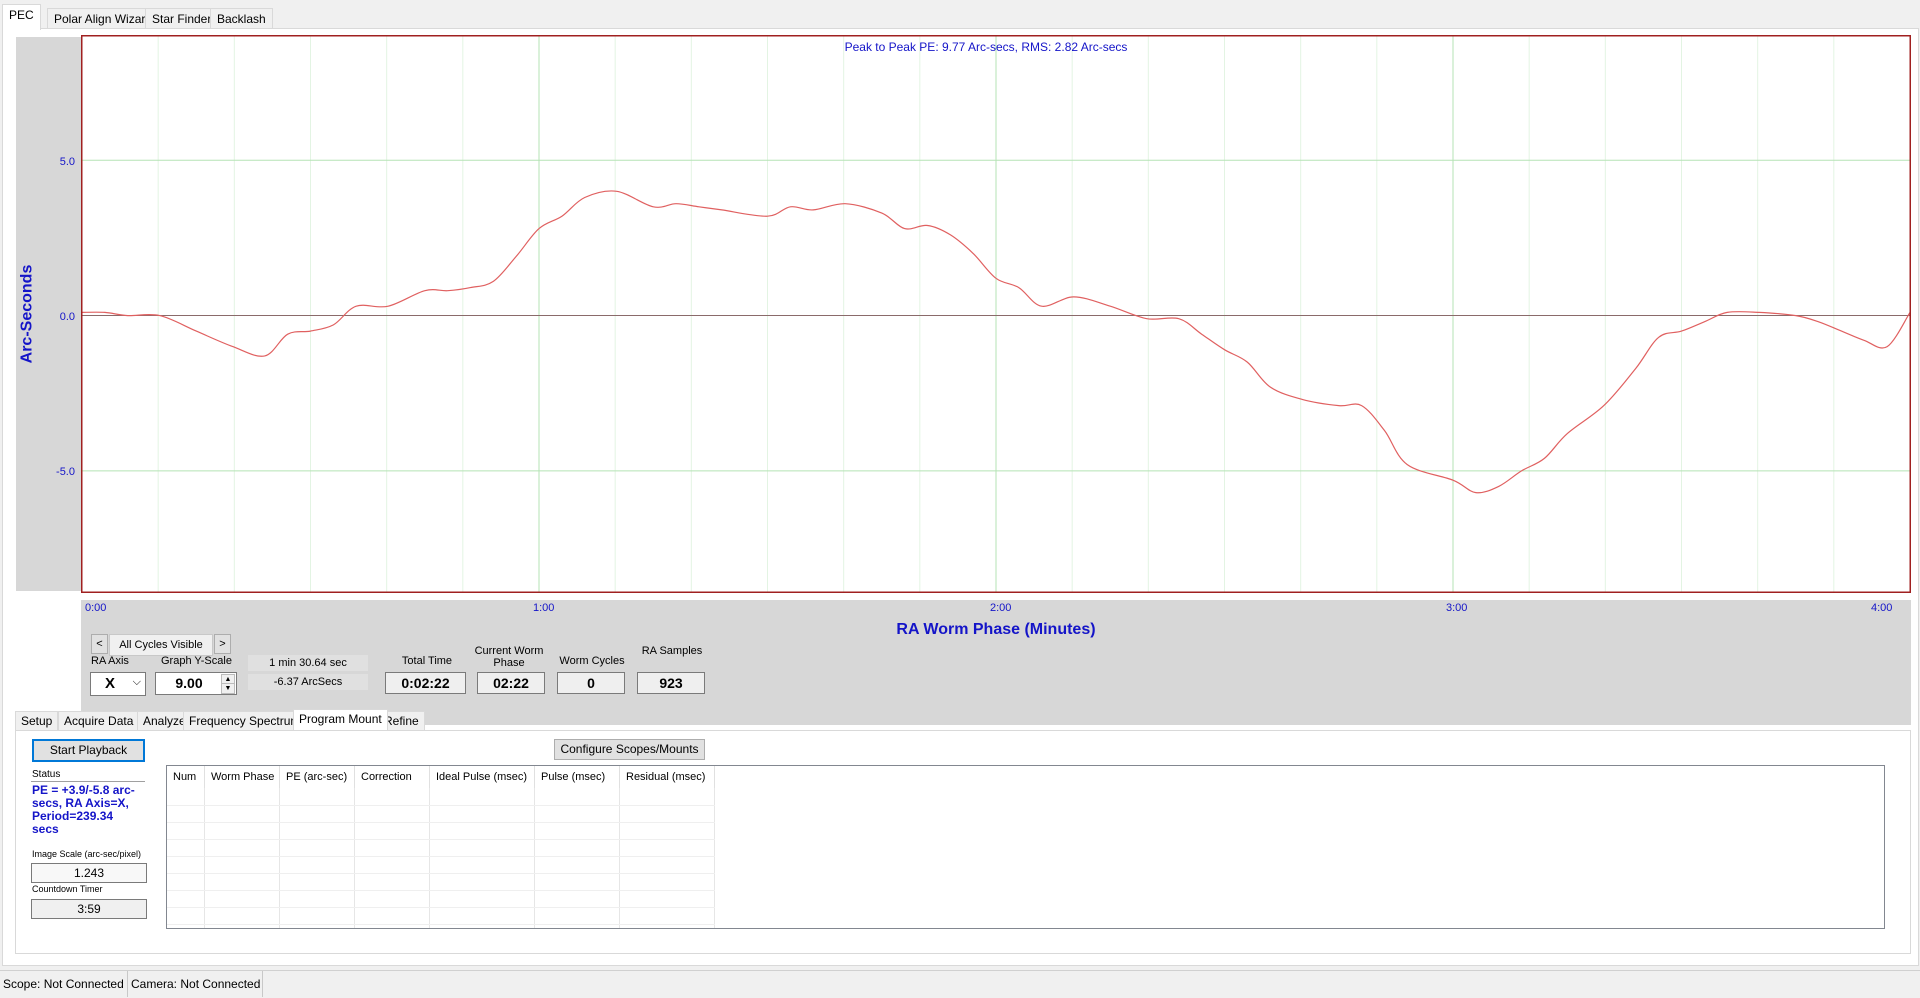 The height and width of the screenshot is (998, 1920). What do you see at coordinates (136, 682) in the screenshot?
I see `chevron-down-icon: ⌵` at bounding box center [136, 682].